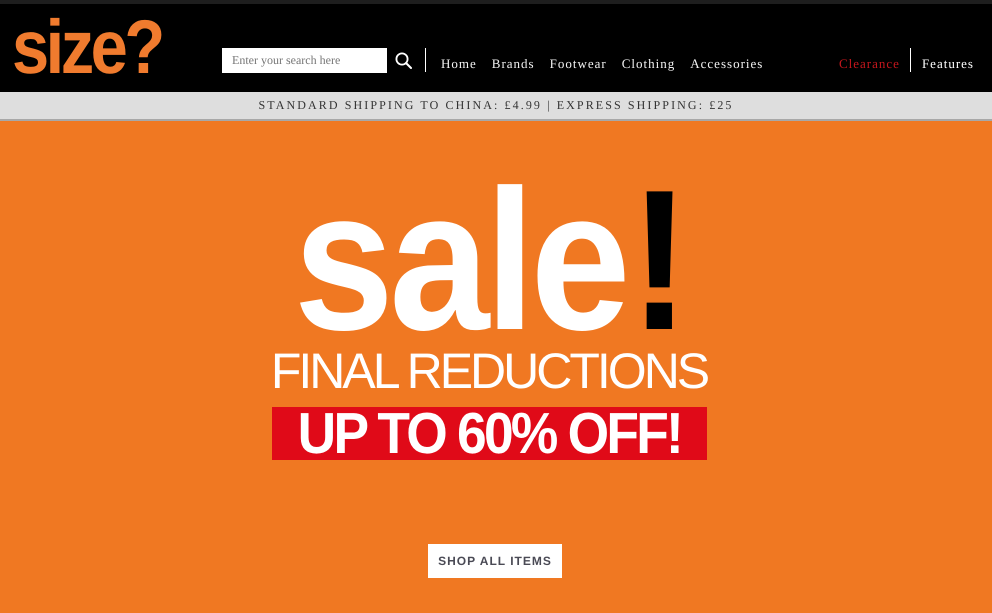 Image resolution: width=992 pixels, height=613 pixels. Describe the element at coordinates (948, 64) in the screenshot. I see `nav-link: Features` at that location.